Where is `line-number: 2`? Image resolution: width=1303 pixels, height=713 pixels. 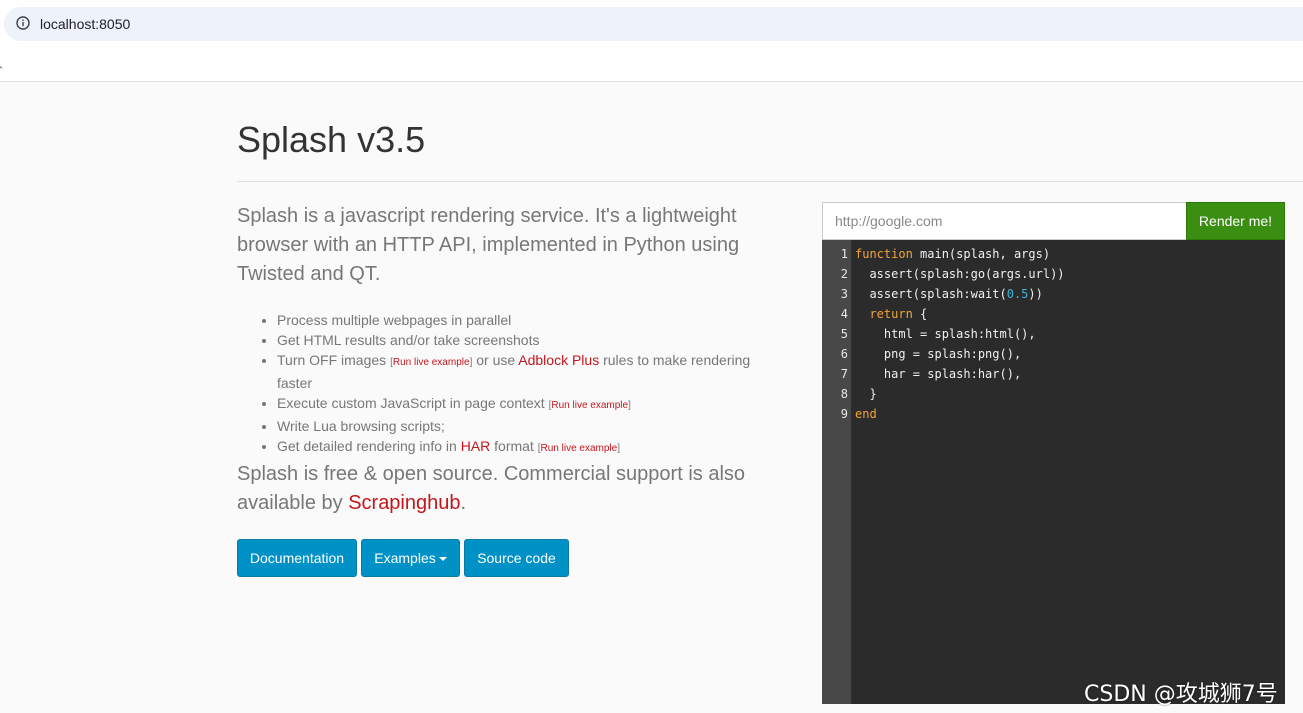
line-number: 2 is located at coordinates (844, 274).